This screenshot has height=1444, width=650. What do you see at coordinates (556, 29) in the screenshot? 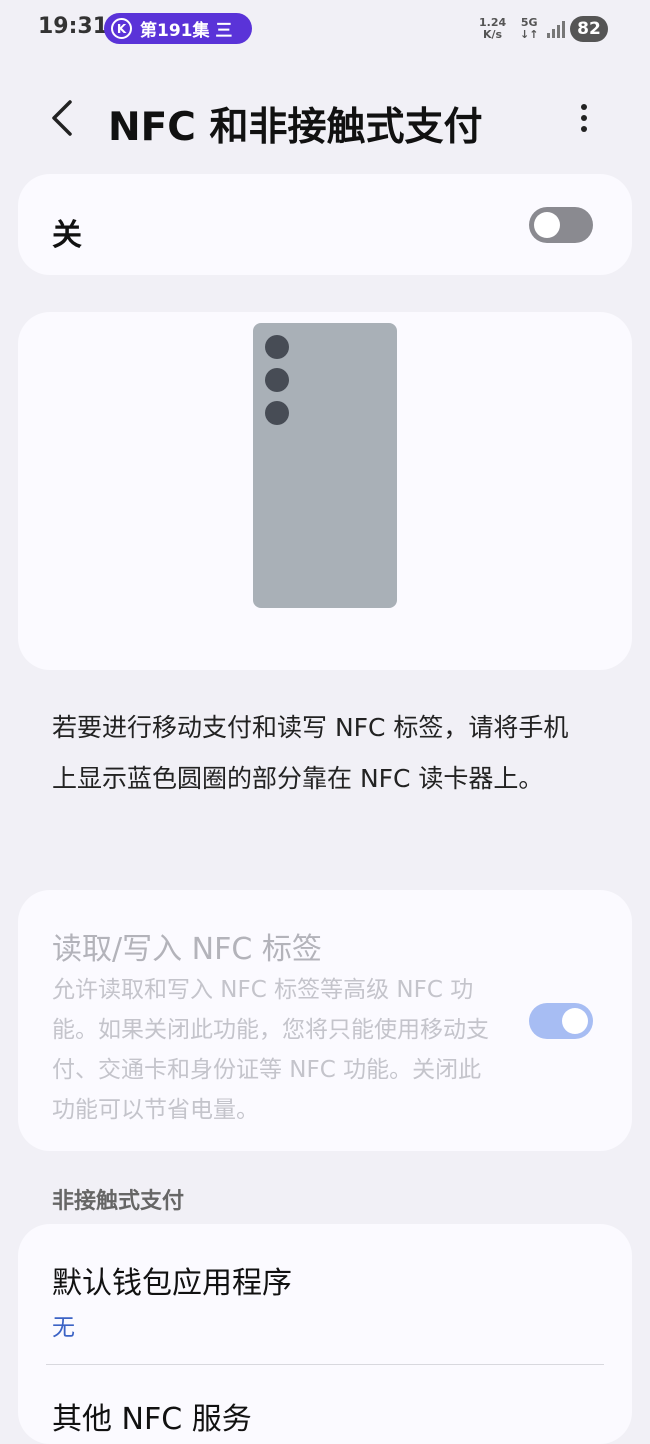
I see `signal-icon` at bounding box center [556, 29].